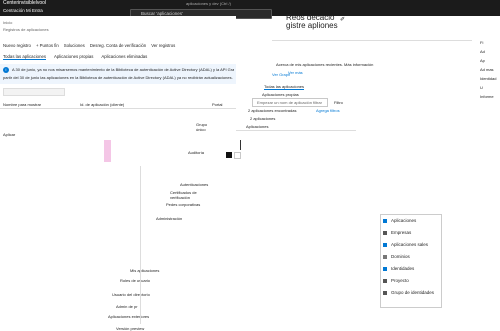 This screenshot has height=331, width=500. Describe the element at coordinates (107, 151) in the screenshot. I see `selection-marker` at that location.